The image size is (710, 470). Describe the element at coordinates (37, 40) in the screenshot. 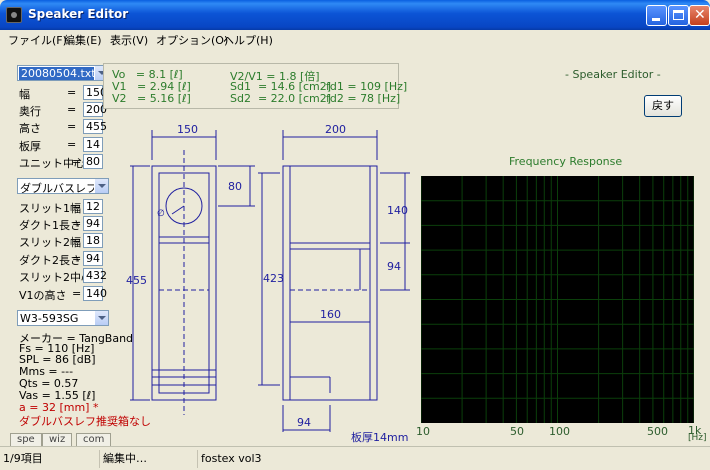

I see `menu-file: ファイル(F)` at that location.